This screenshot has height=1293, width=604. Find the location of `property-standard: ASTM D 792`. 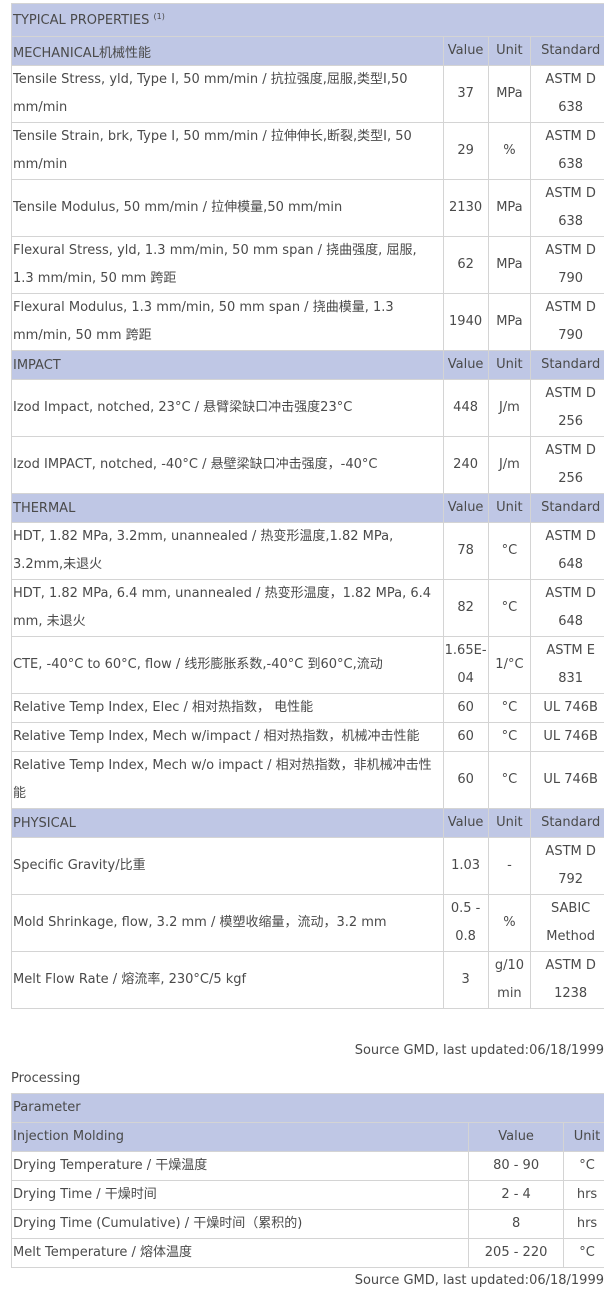

property-standard: ASTM D 792 is located at coordinates (567, 866).